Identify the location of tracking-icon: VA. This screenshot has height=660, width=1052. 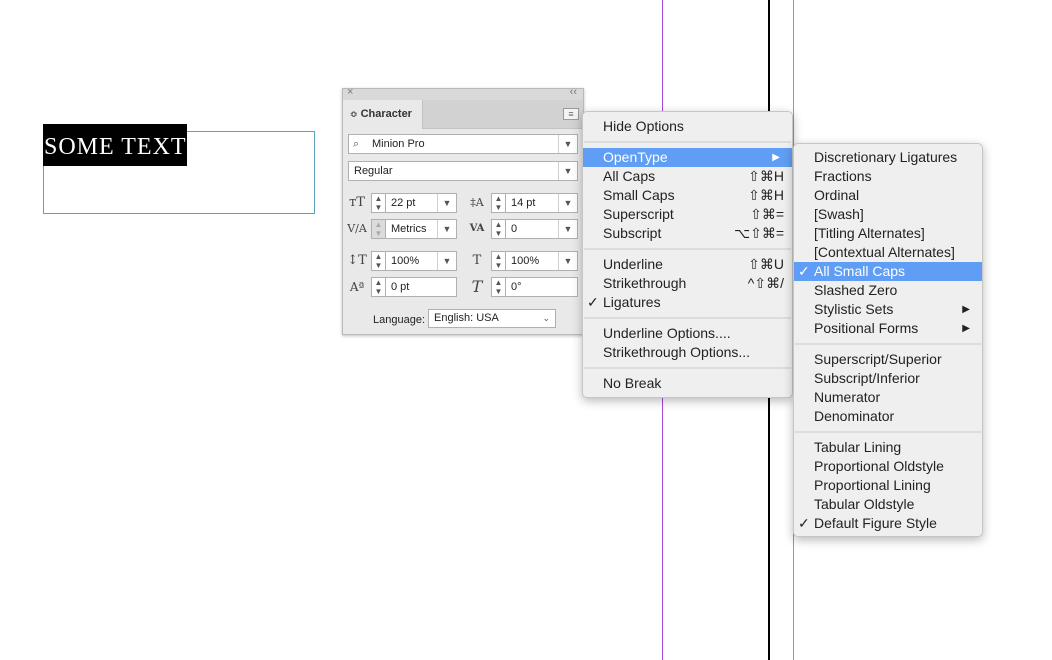
(477, 228).